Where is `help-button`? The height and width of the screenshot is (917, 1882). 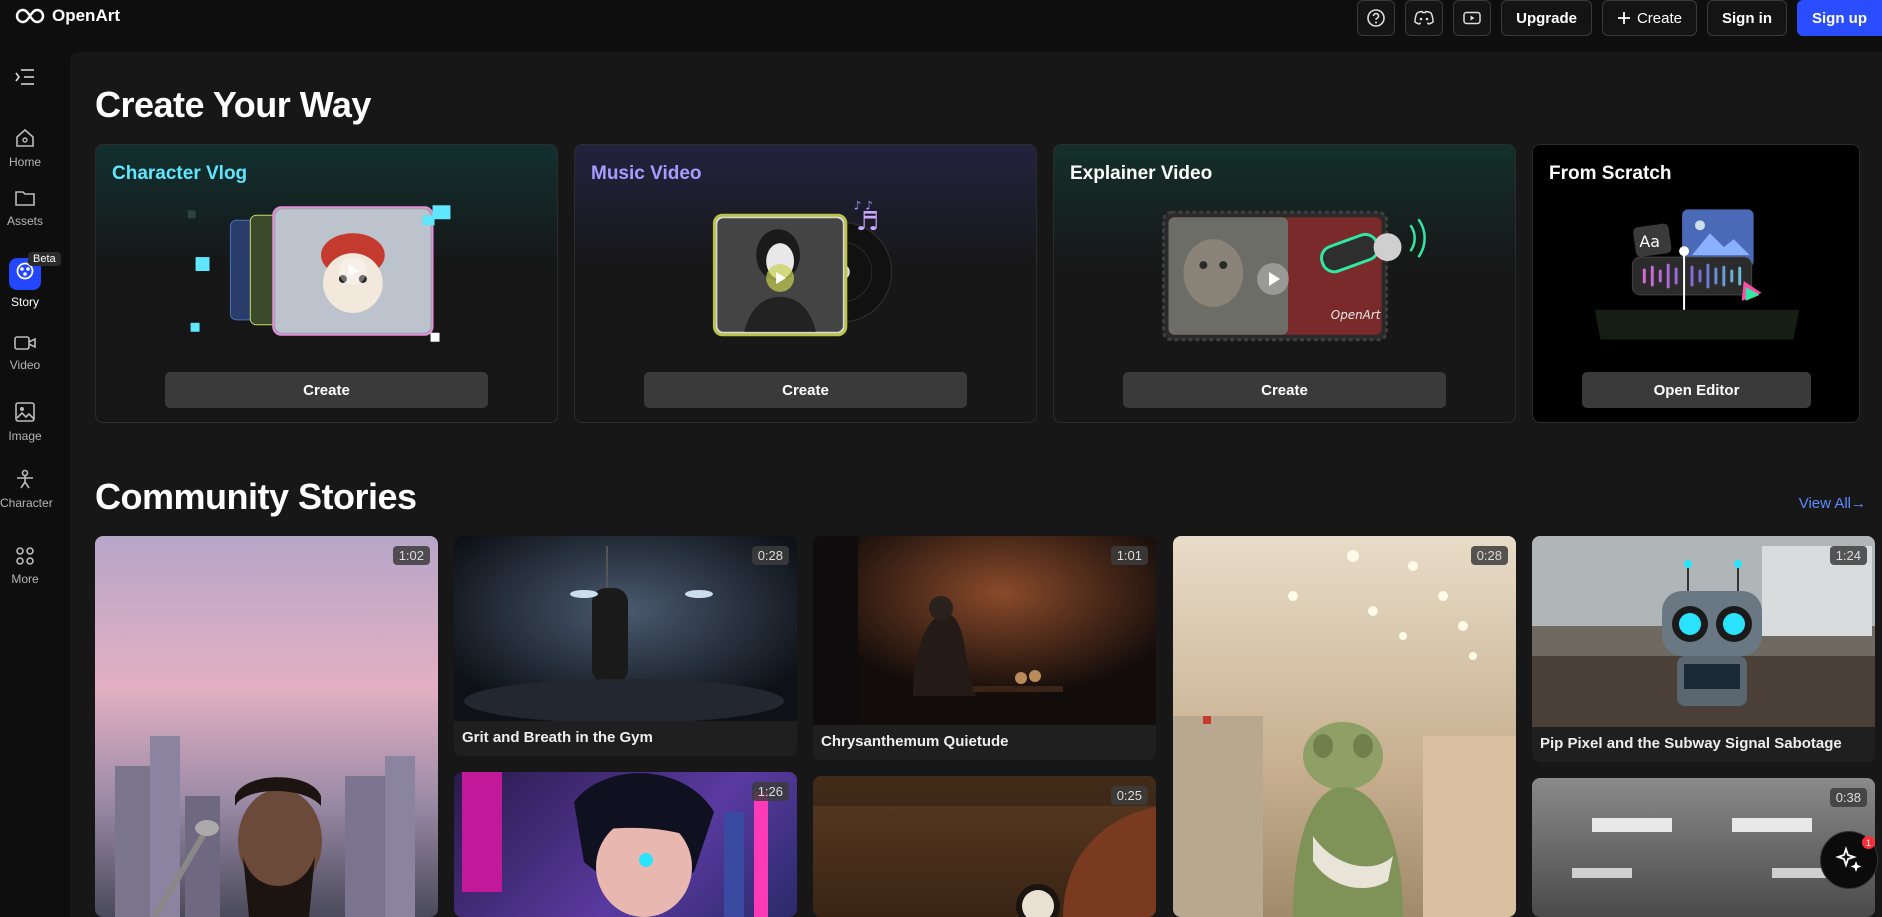
help-button is located at coordinates (1376, 18).